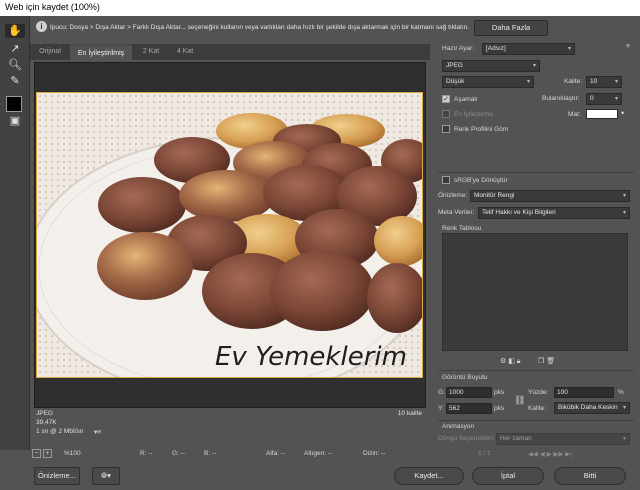 The height and width of the screenshot is (490, 640). What do you see at coordinates (36, 453) in the screenshot?
I see `zoom-out-button: −` at bounding box center [36, 453].